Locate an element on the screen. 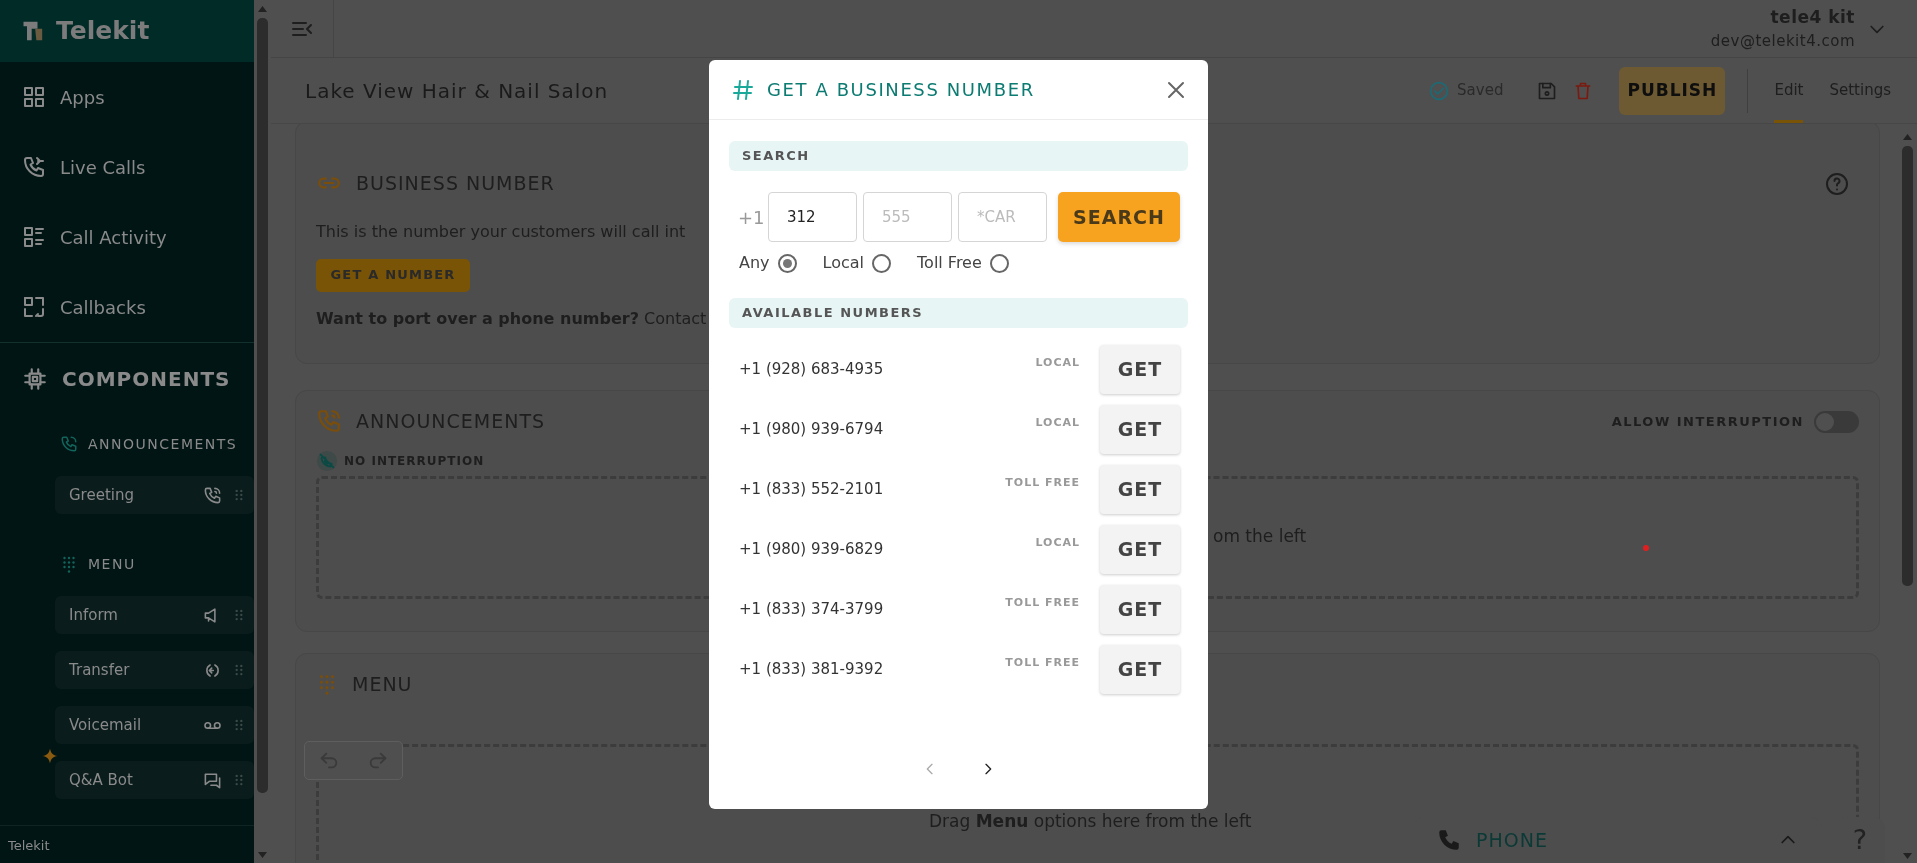  sidebar-item: Callbacks is located at coordinates (127, 307).